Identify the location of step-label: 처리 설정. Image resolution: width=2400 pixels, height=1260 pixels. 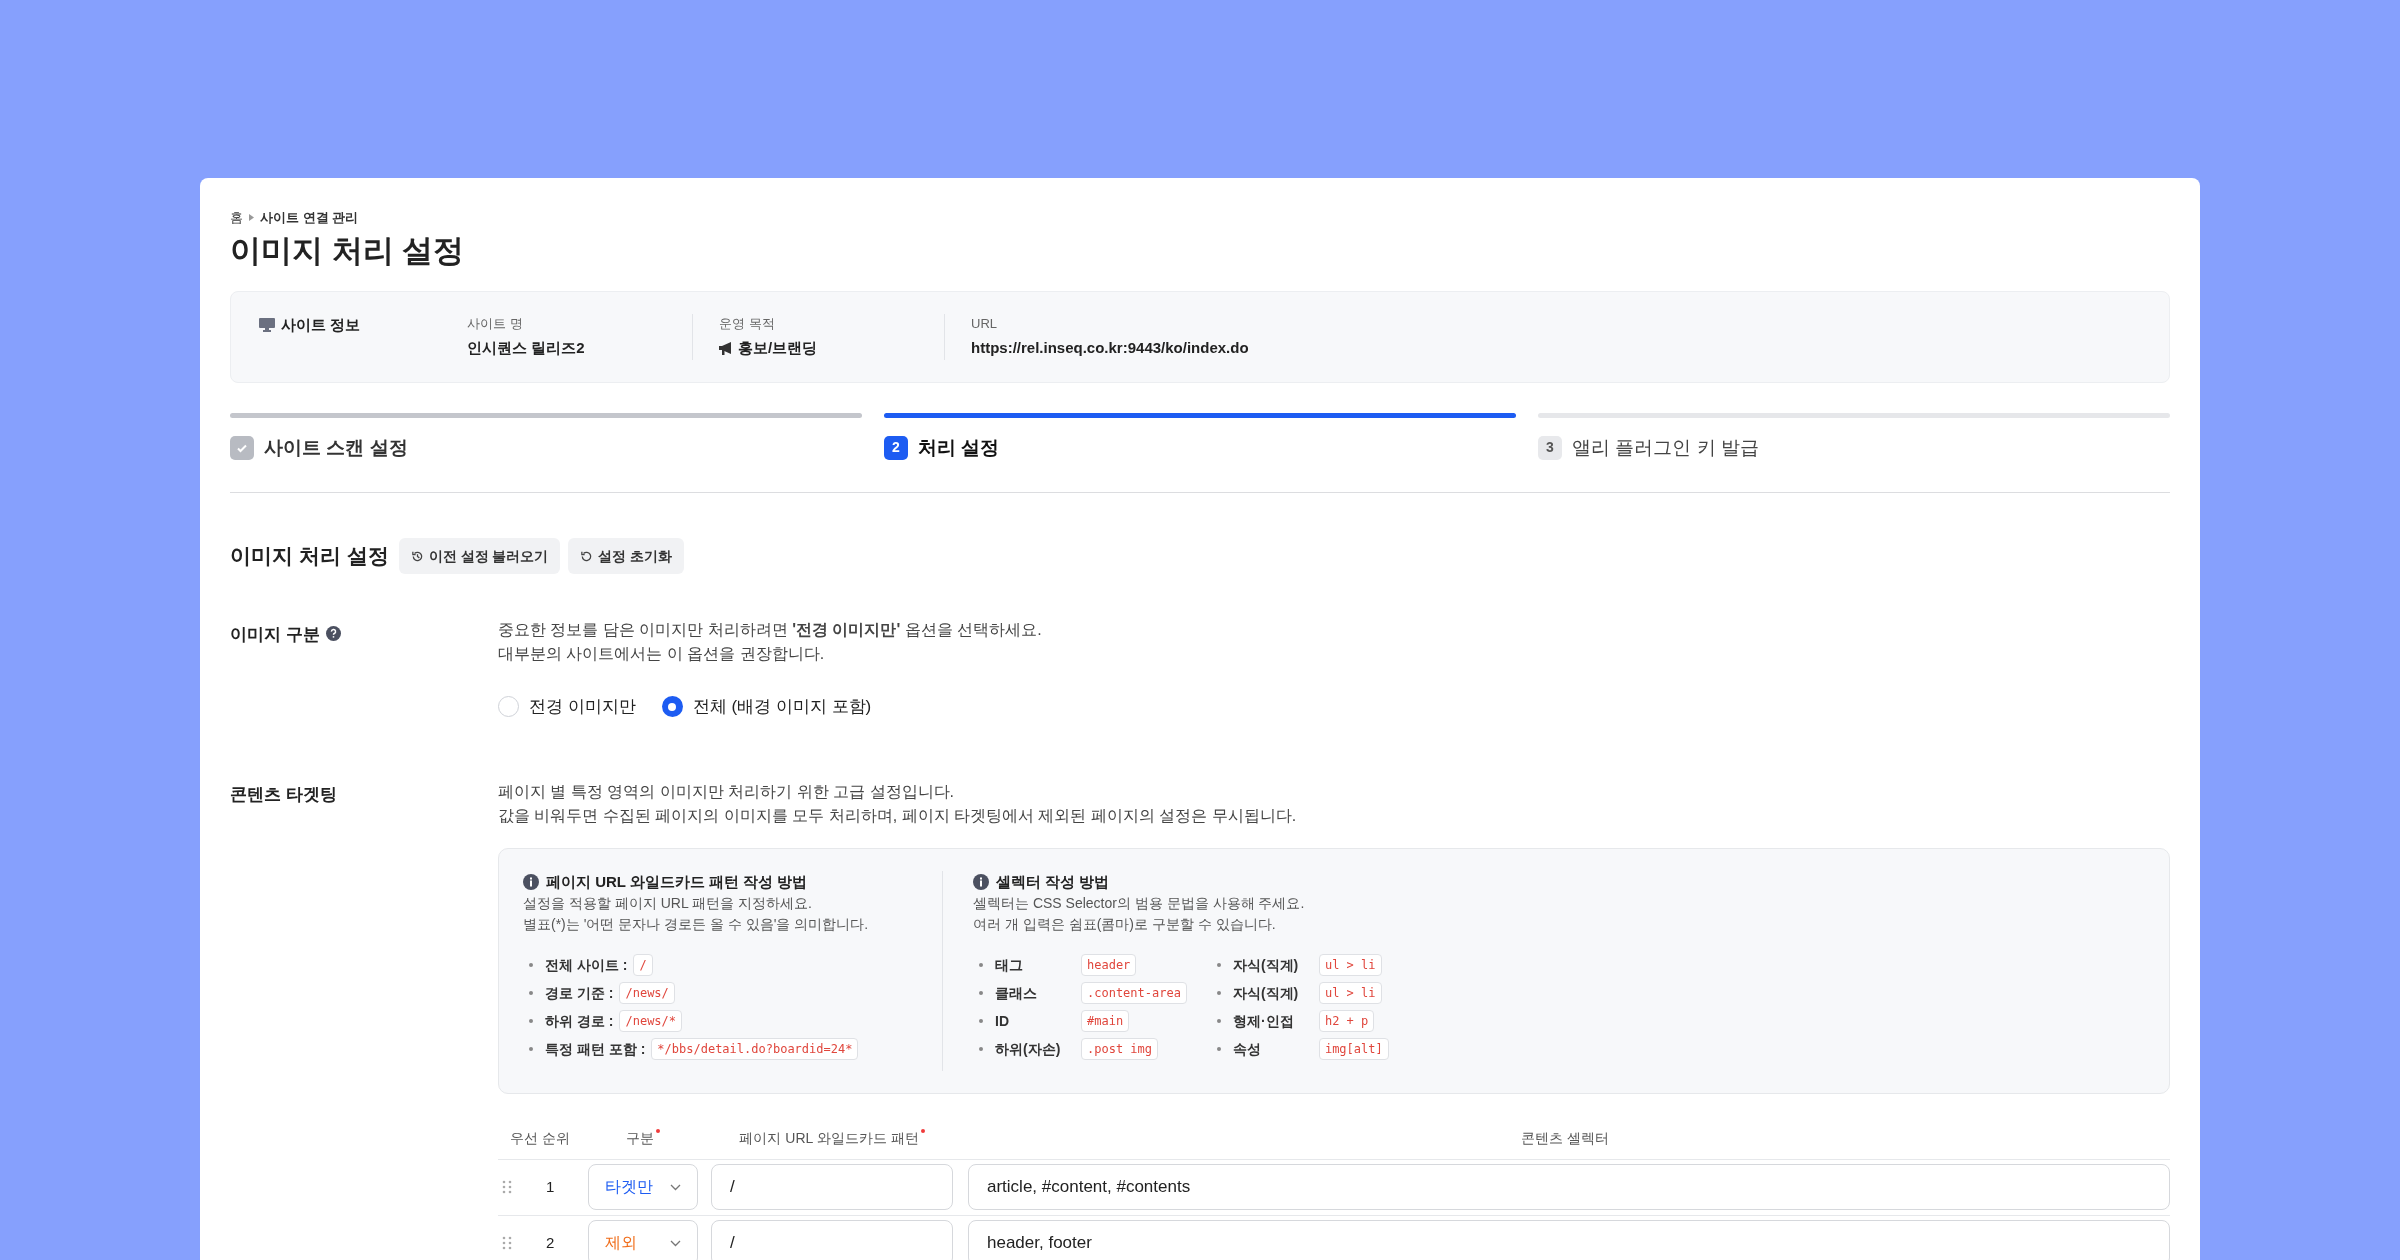
(959, 447).